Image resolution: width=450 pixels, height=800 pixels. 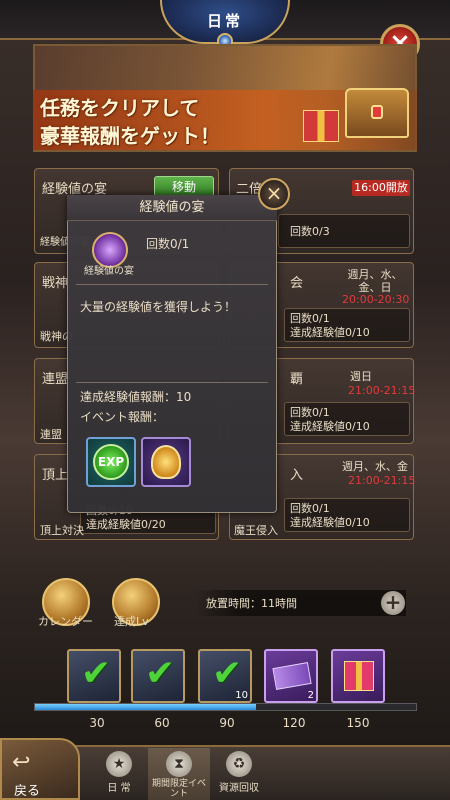 What do you see at coordinates (131, 621) in the screenshot?
I see `achievement-level-label: 達成Lv` at bounding box center [131, 621].